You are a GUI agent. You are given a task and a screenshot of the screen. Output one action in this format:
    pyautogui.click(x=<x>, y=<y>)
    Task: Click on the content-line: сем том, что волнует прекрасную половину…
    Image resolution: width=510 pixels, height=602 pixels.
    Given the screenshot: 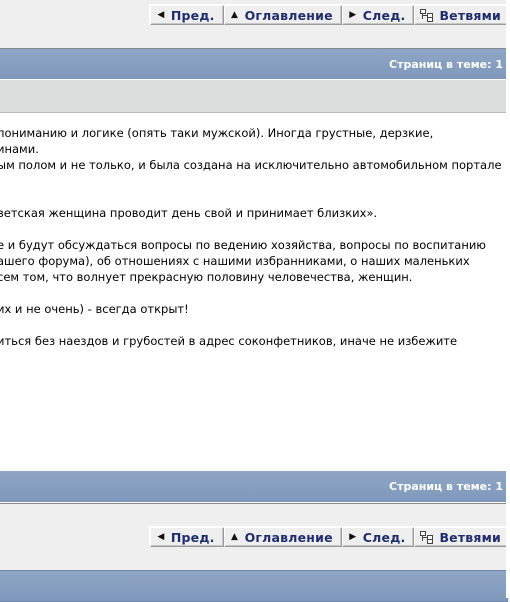 What is the action you would take?
    pyautogui.click(x=206, y=277)
    